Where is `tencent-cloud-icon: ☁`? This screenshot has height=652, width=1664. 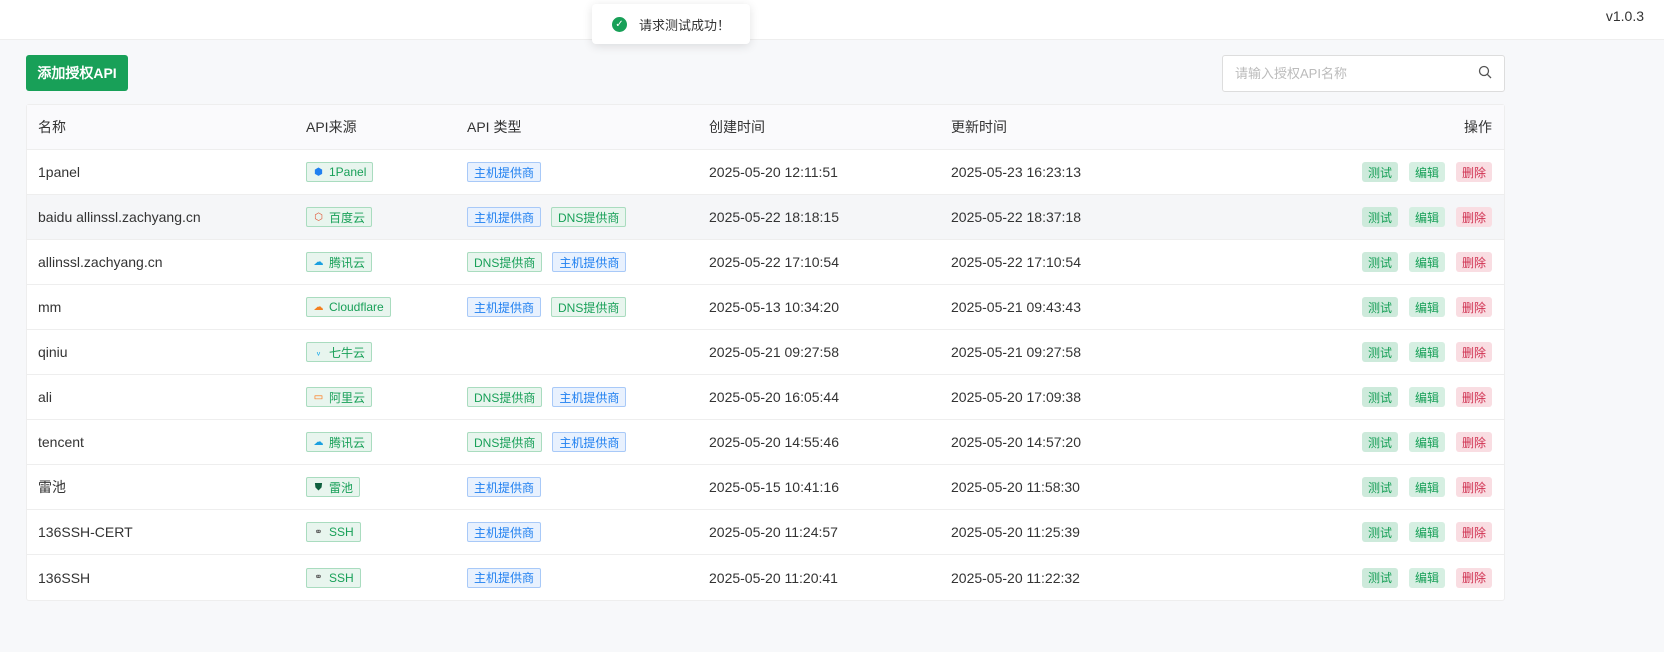 tencent-cloud-icon: ☁ is located at coordinates (318, 442).